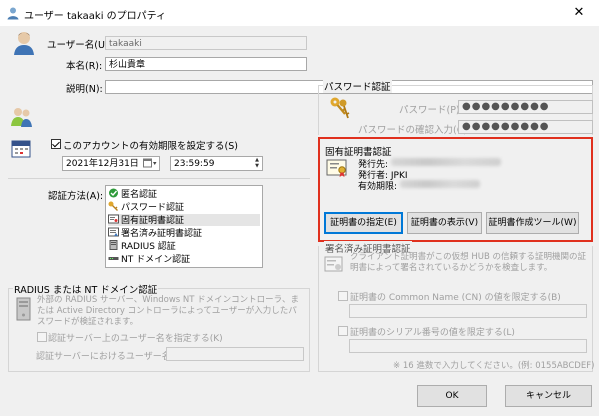 This screenshot has width=599, height=416. I want to click on expiry-date-value: 2021年12月31日, so click(102, 164).